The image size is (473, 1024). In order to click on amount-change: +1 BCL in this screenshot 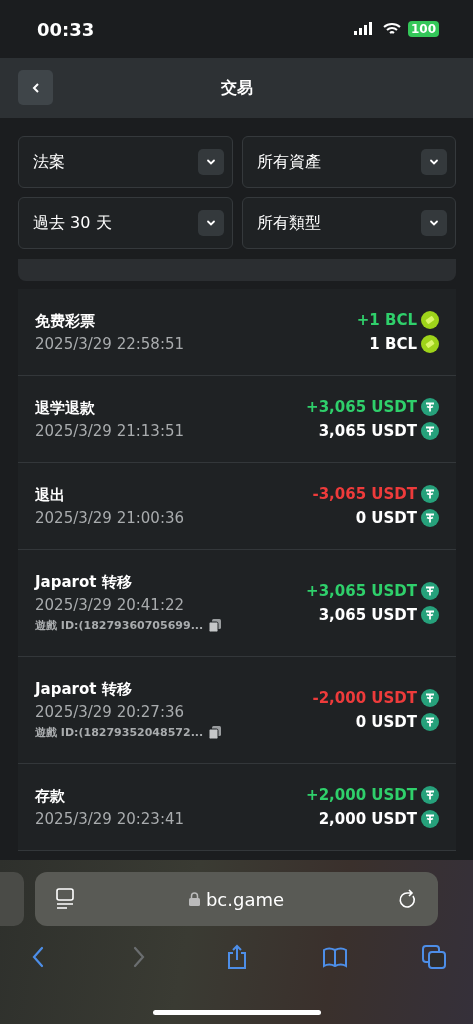, I will do `click(386, 320)`.